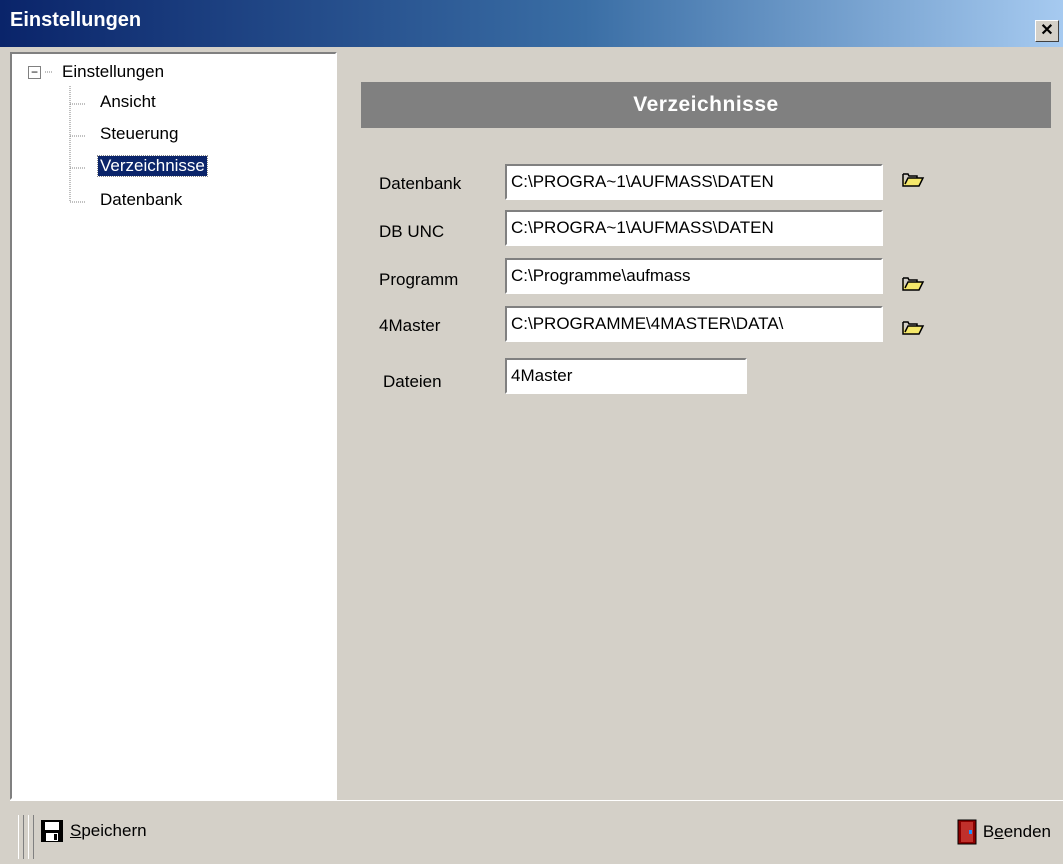 This screenshot has width=1063, height=864. Describe the element at coordinates (76, 20) in the screenshot. I see `window-title: Einstellungen` at that location.